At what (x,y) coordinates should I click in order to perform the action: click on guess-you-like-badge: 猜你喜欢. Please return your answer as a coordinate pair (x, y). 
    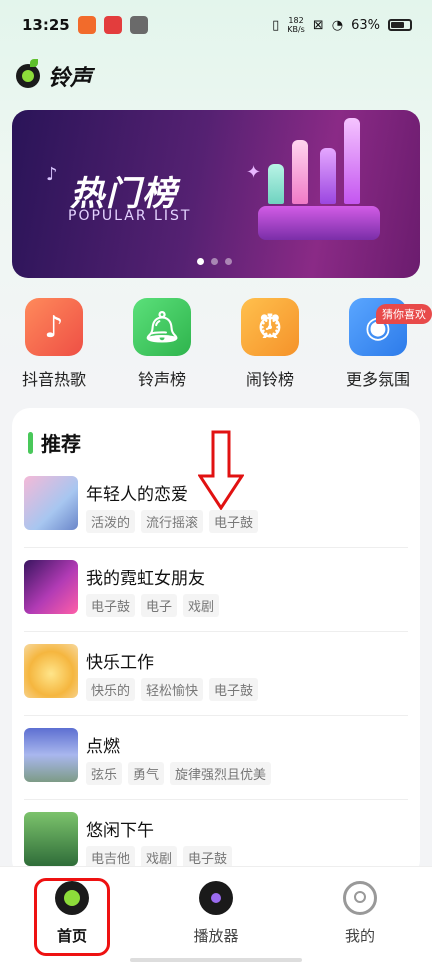
    Looking at the image, I should click on (404, 314).